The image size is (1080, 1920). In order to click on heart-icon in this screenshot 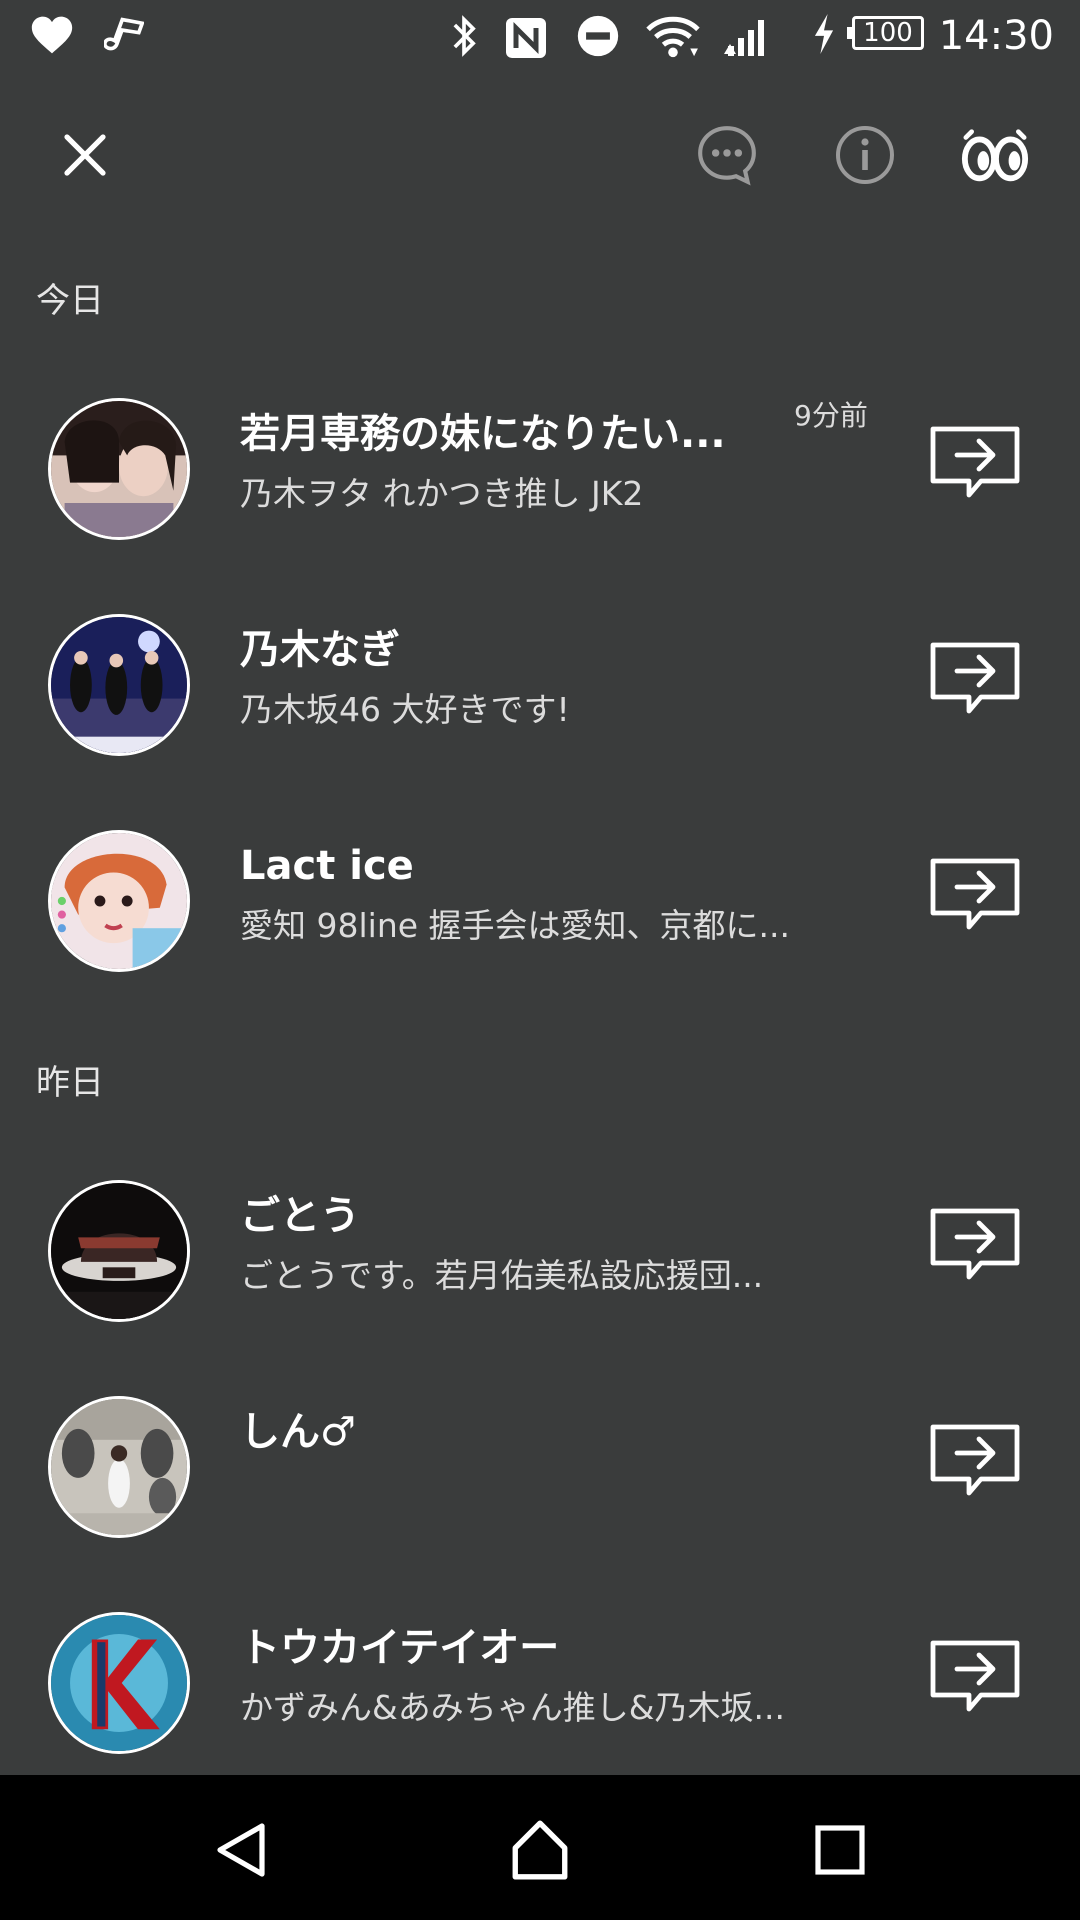, I will do `click(52, 35)`.